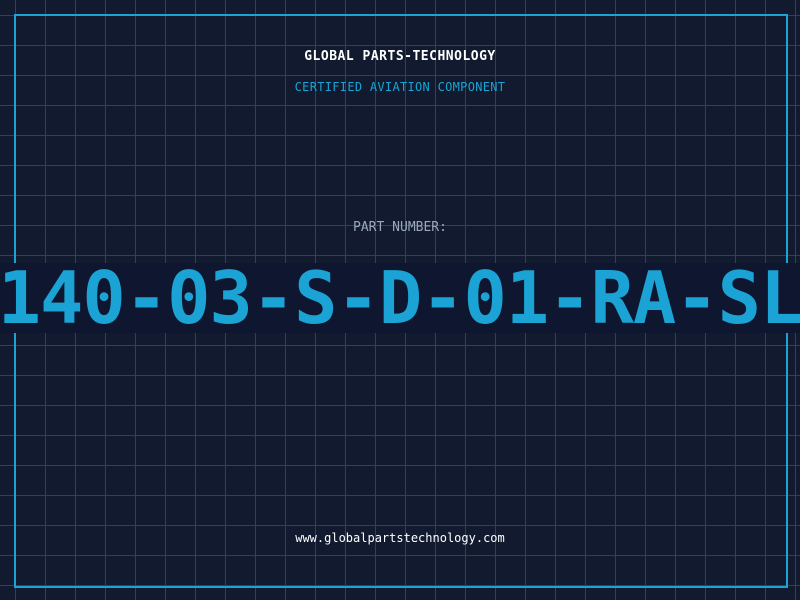 The height and width of the screenshot is (600, 800). I want to click on part-number-label: PART NUMBER:, so click(400, 227).